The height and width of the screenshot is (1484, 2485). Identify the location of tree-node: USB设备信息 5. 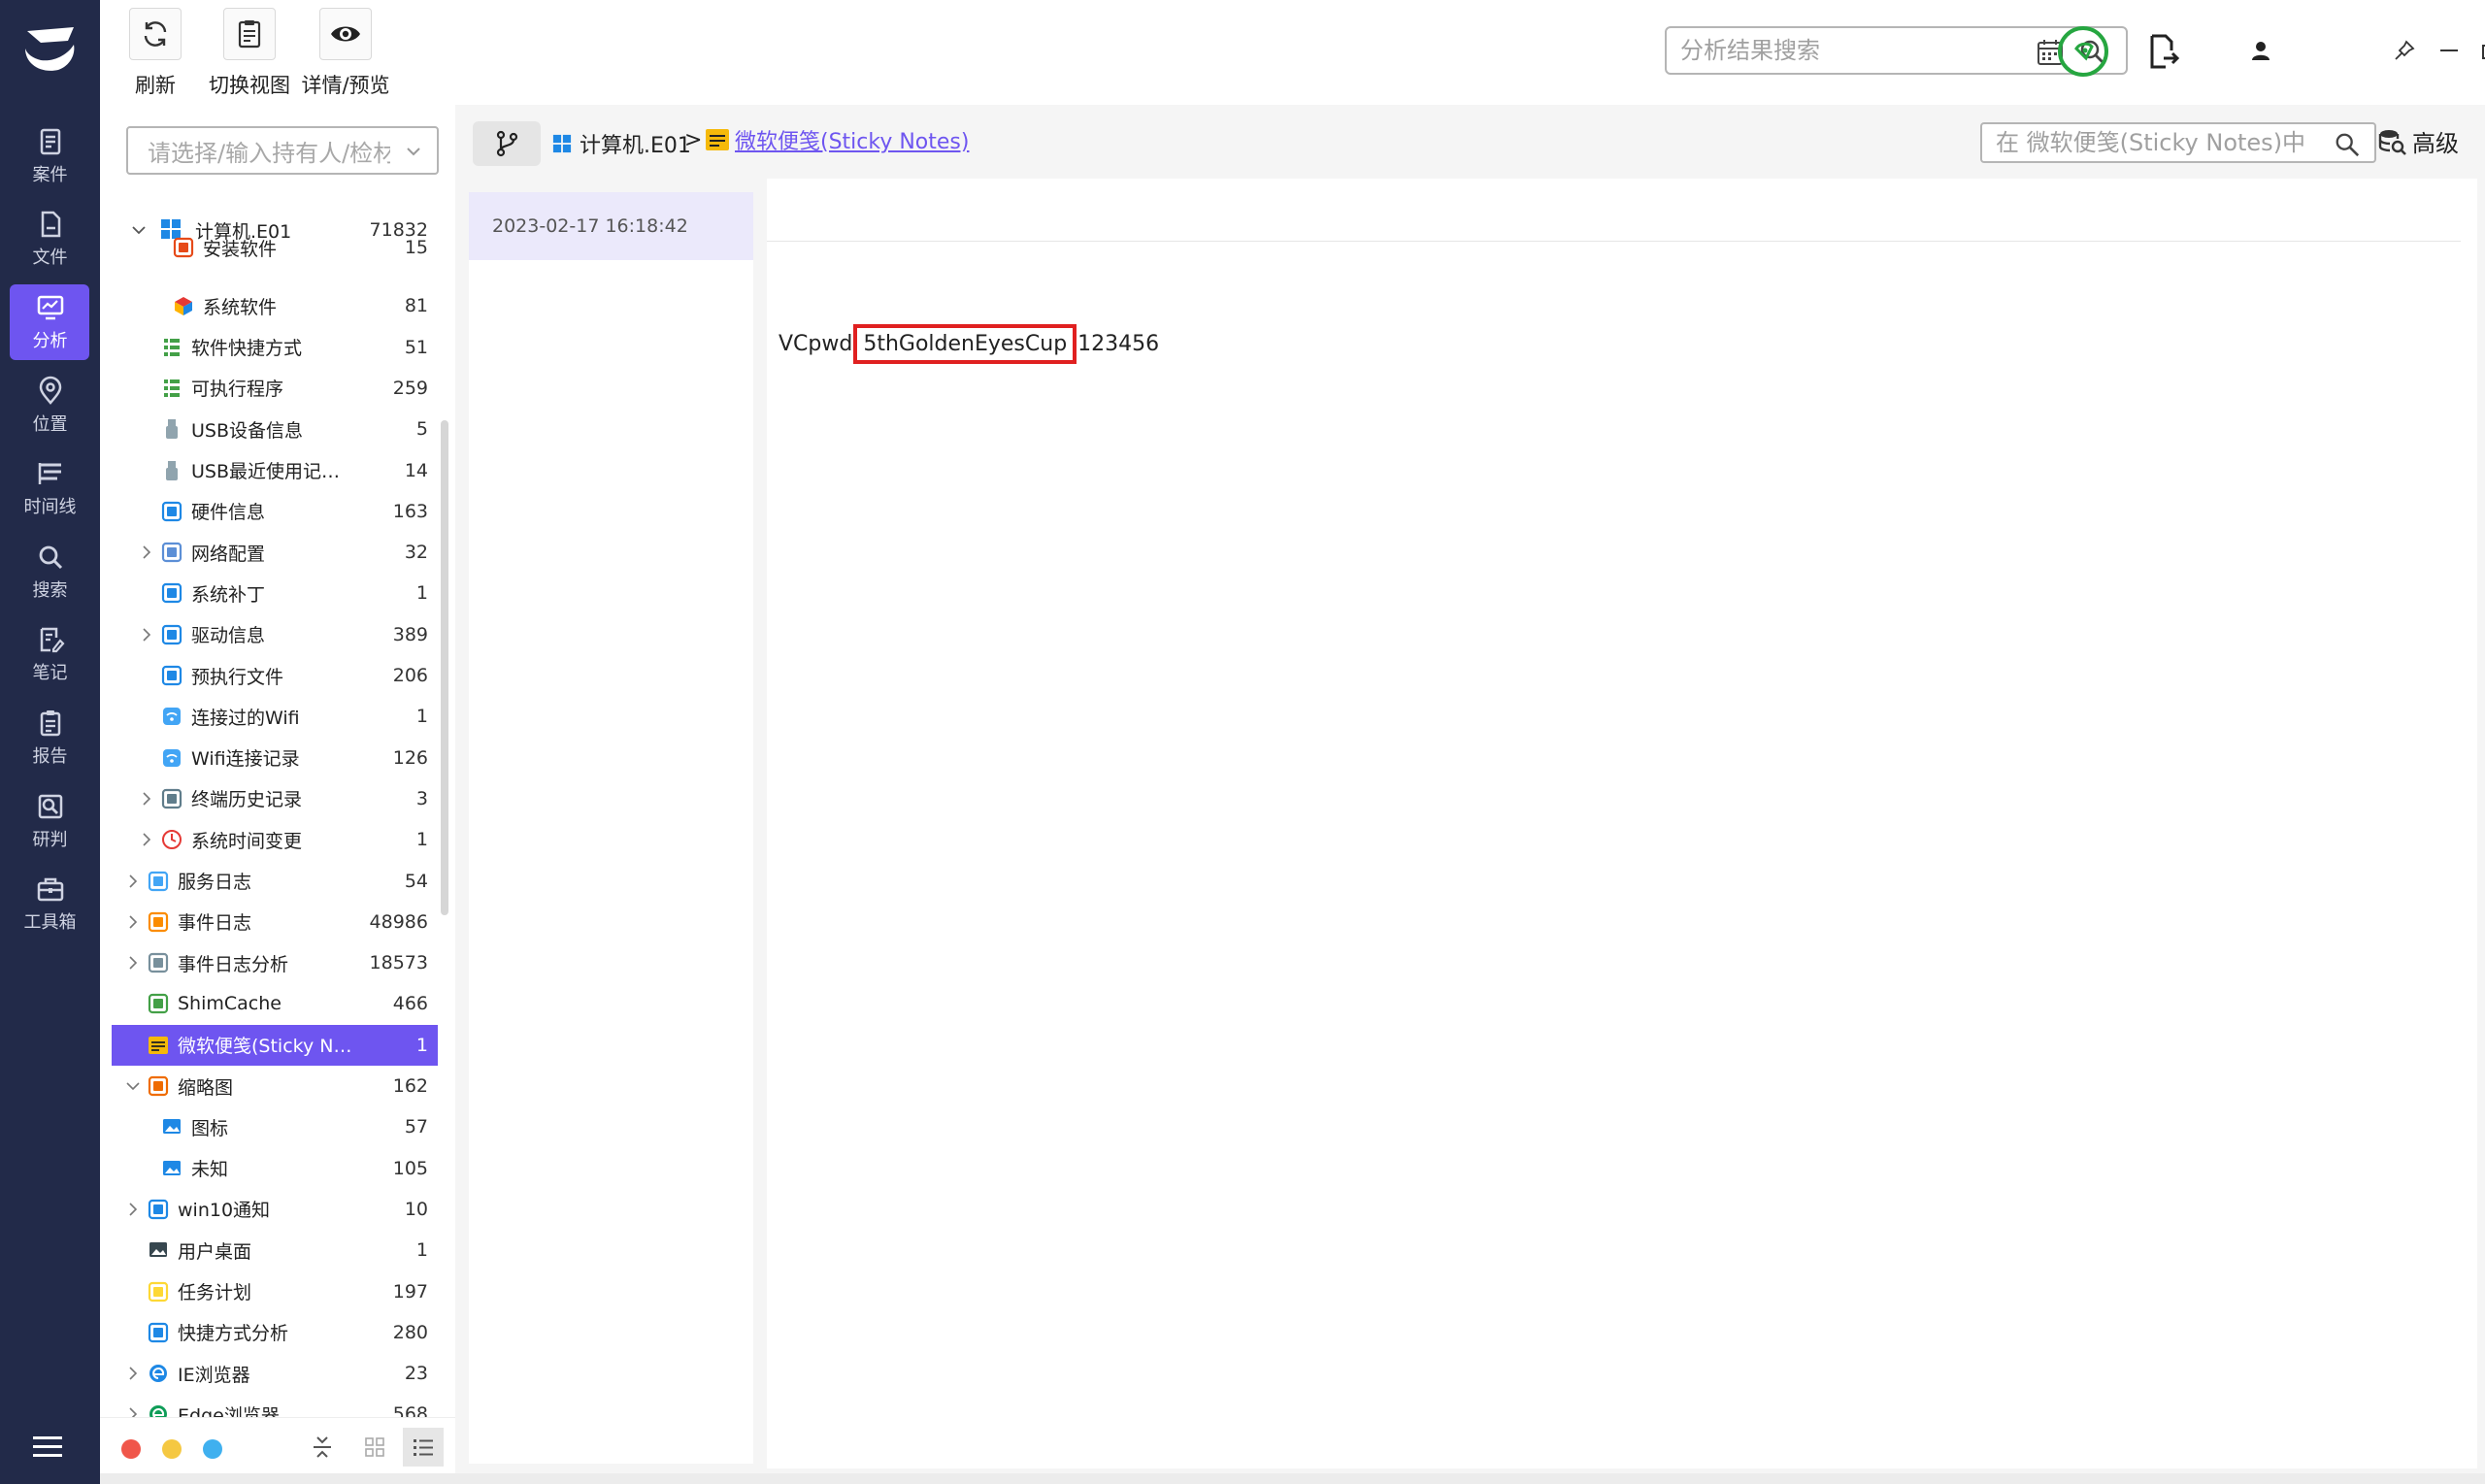
(275, 429).